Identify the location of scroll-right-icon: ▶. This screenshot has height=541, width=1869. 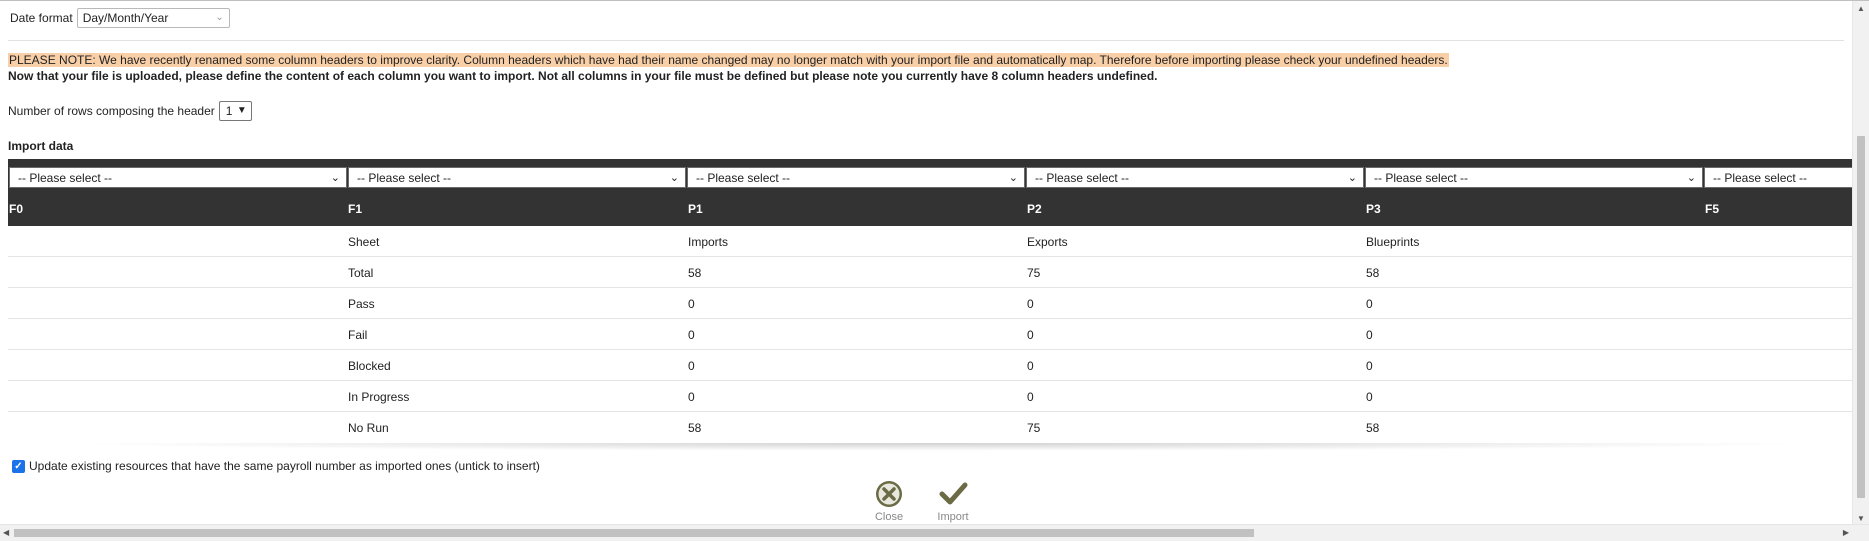
(1846, 532).